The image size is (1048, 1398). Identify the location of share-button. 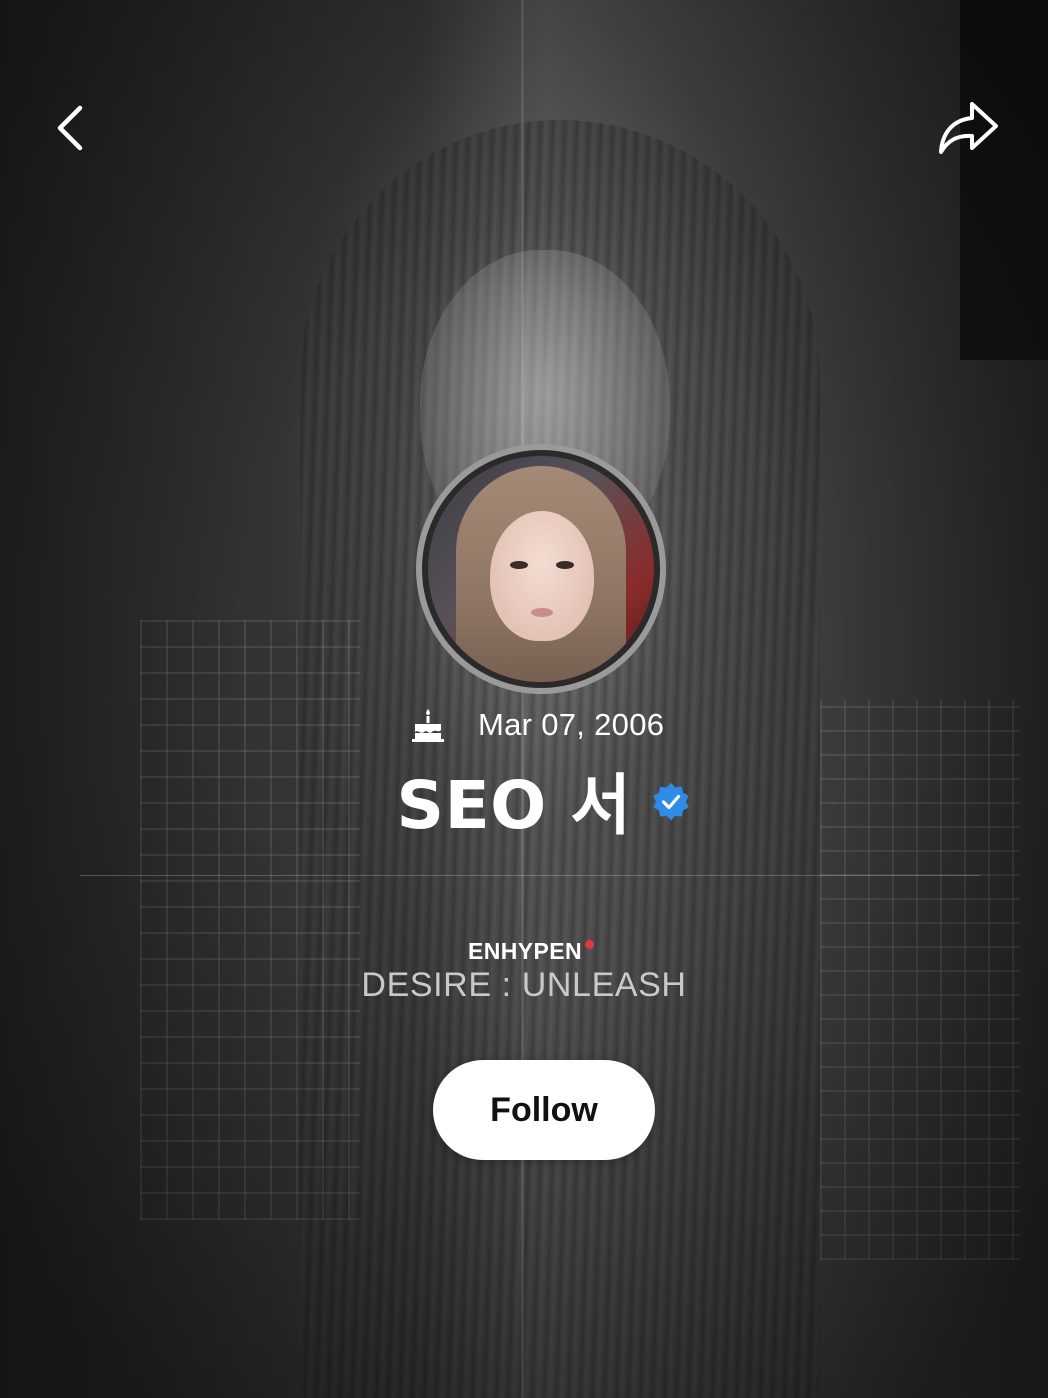
(968, 128).